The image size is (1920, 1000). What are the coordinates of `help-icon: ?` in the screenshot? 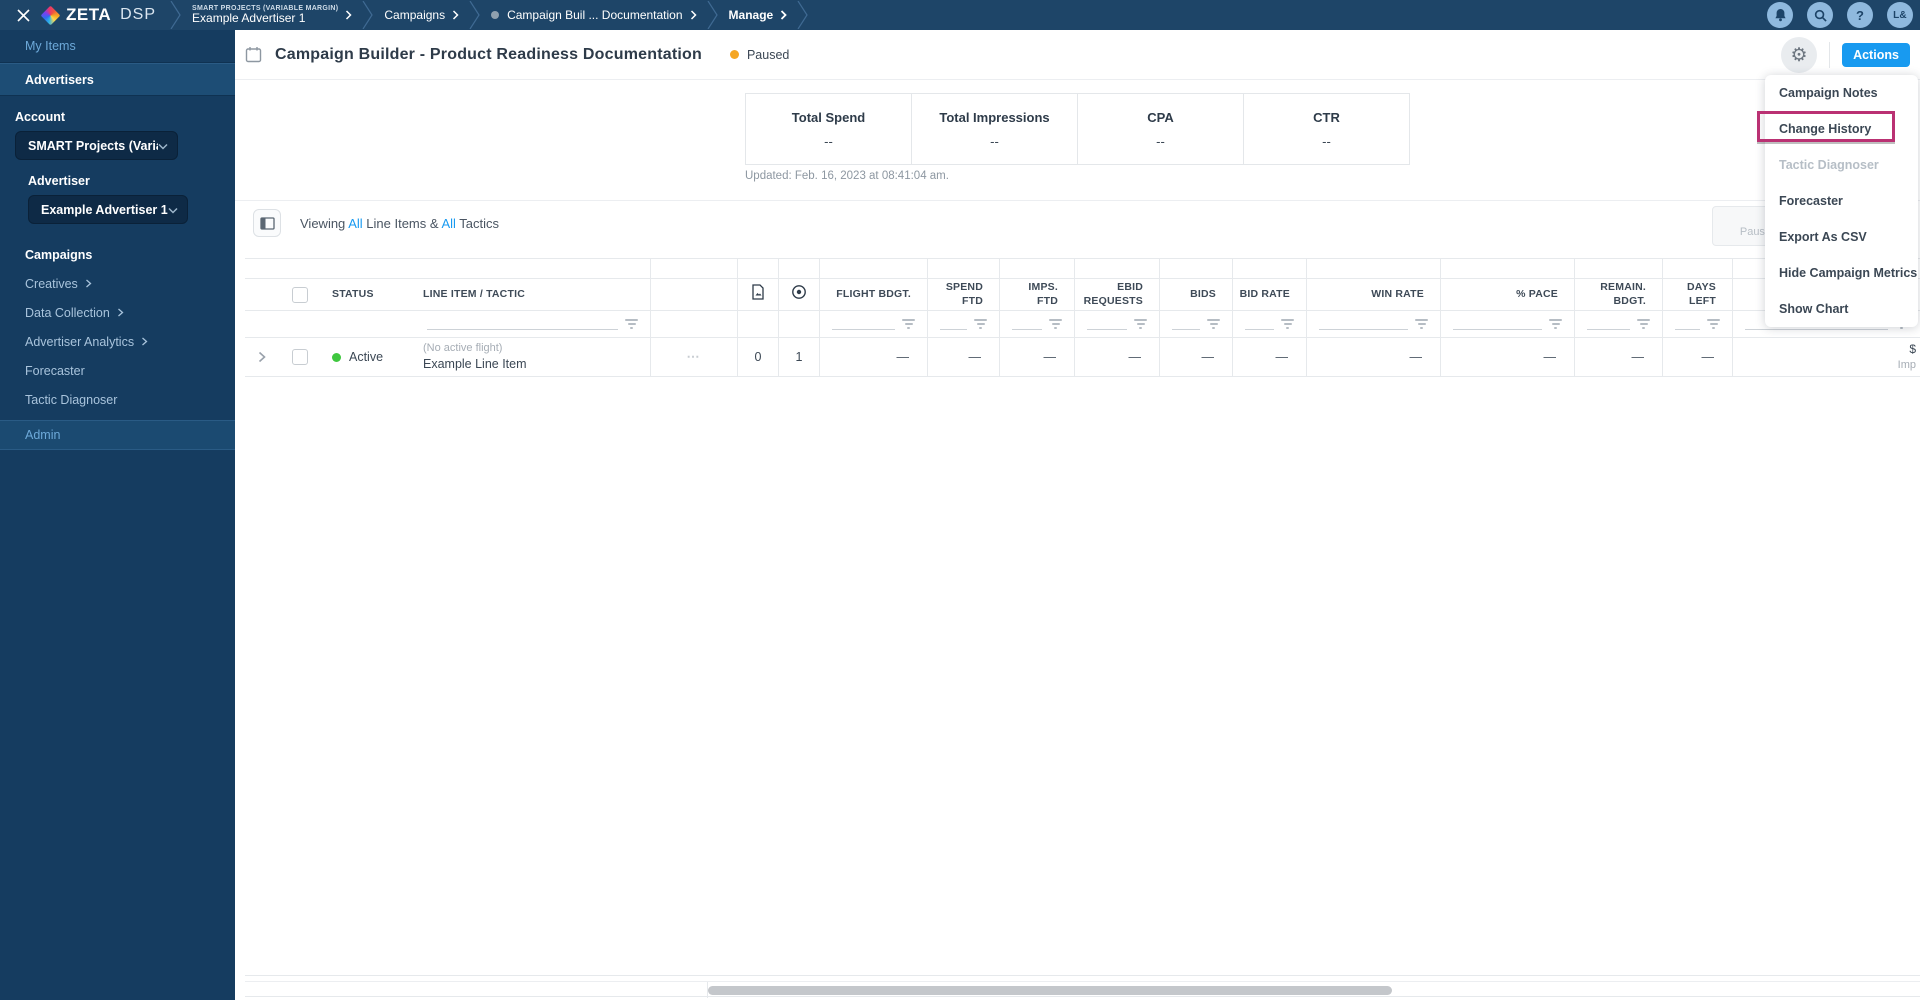 It's located at (1860, 15).